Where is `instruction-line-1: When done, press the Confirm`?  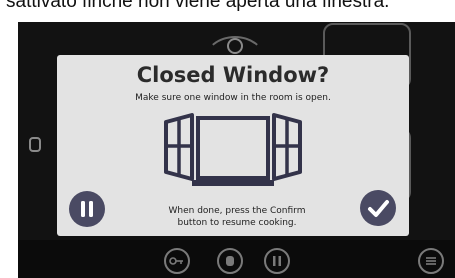
instruction-line-1: When done, press the Confirm is located at coordinates (237, 211).